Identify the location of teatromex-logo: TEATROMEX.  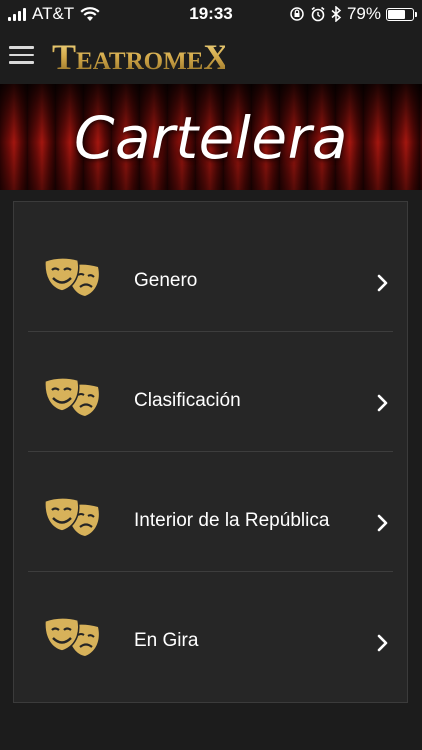
(138, 56).